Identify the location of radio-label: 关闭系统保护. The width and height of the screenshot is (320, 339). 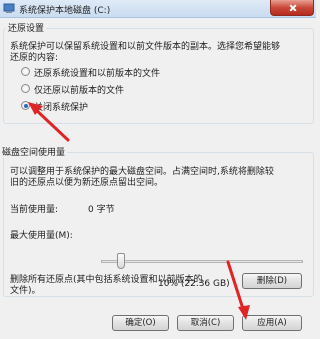
(61, 106).